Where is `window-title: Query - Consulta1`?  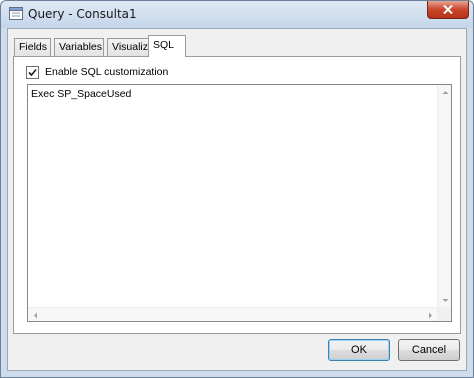 window-title: Query - Consulta1 is located at coordinates (82, 14).